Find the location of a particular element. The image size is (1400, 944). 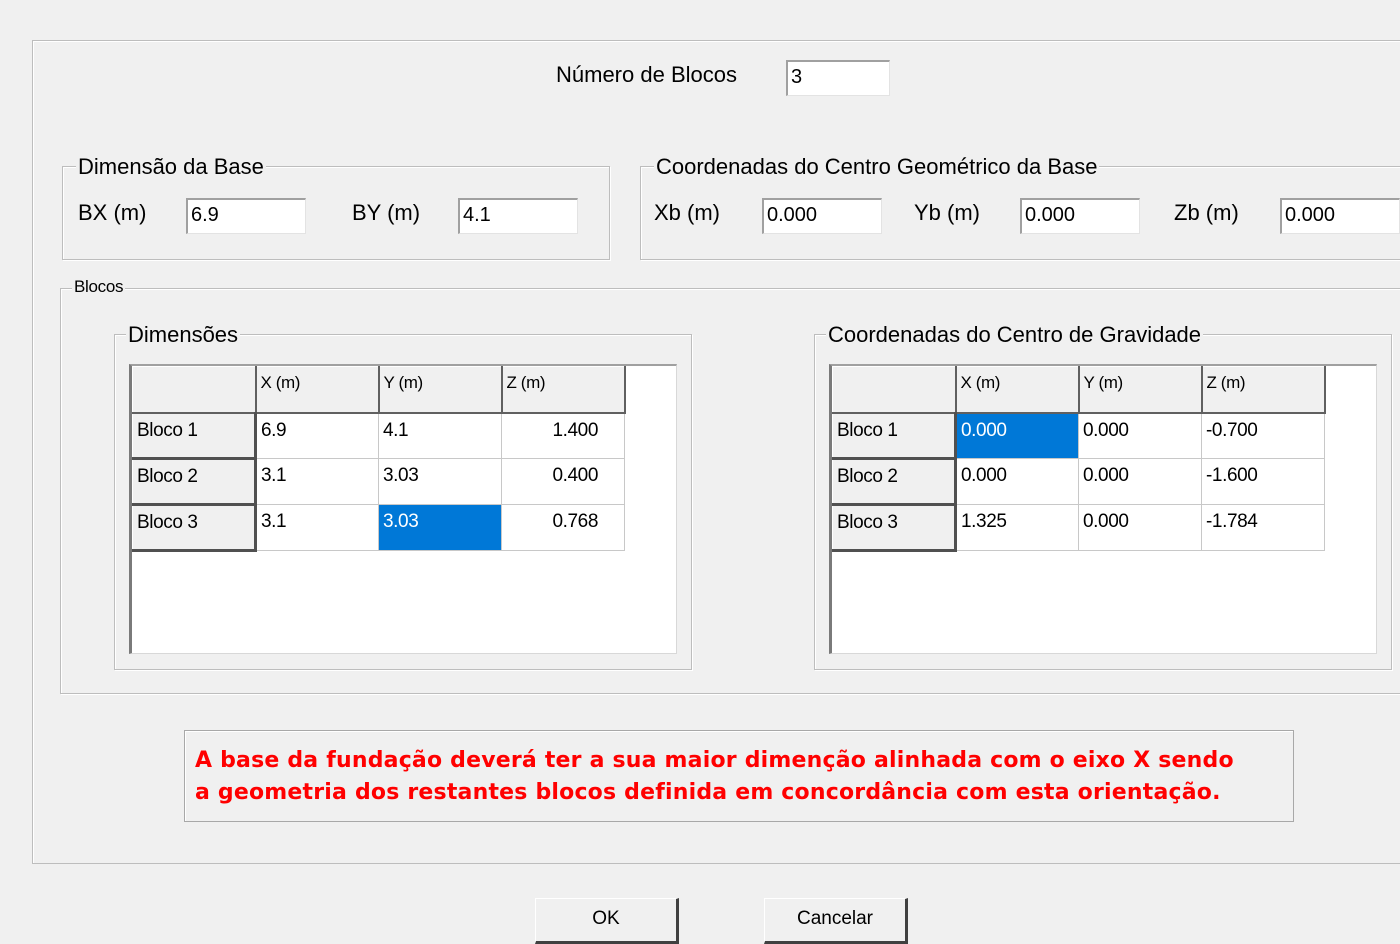

table-cell: -1.784 is located at coordinates (1263, 527).